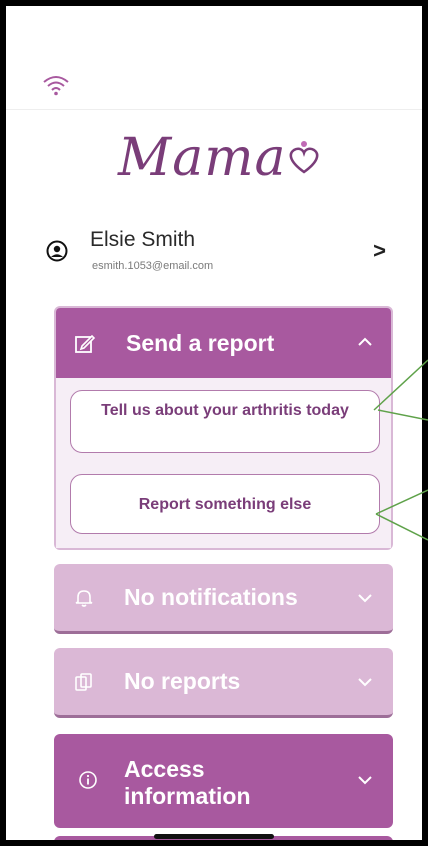 This screenshot has width=428, height=846. What do you see at coordinates (84, 598) in the screenshot?
I see `bell-icon` at bounding box center [84, 598].